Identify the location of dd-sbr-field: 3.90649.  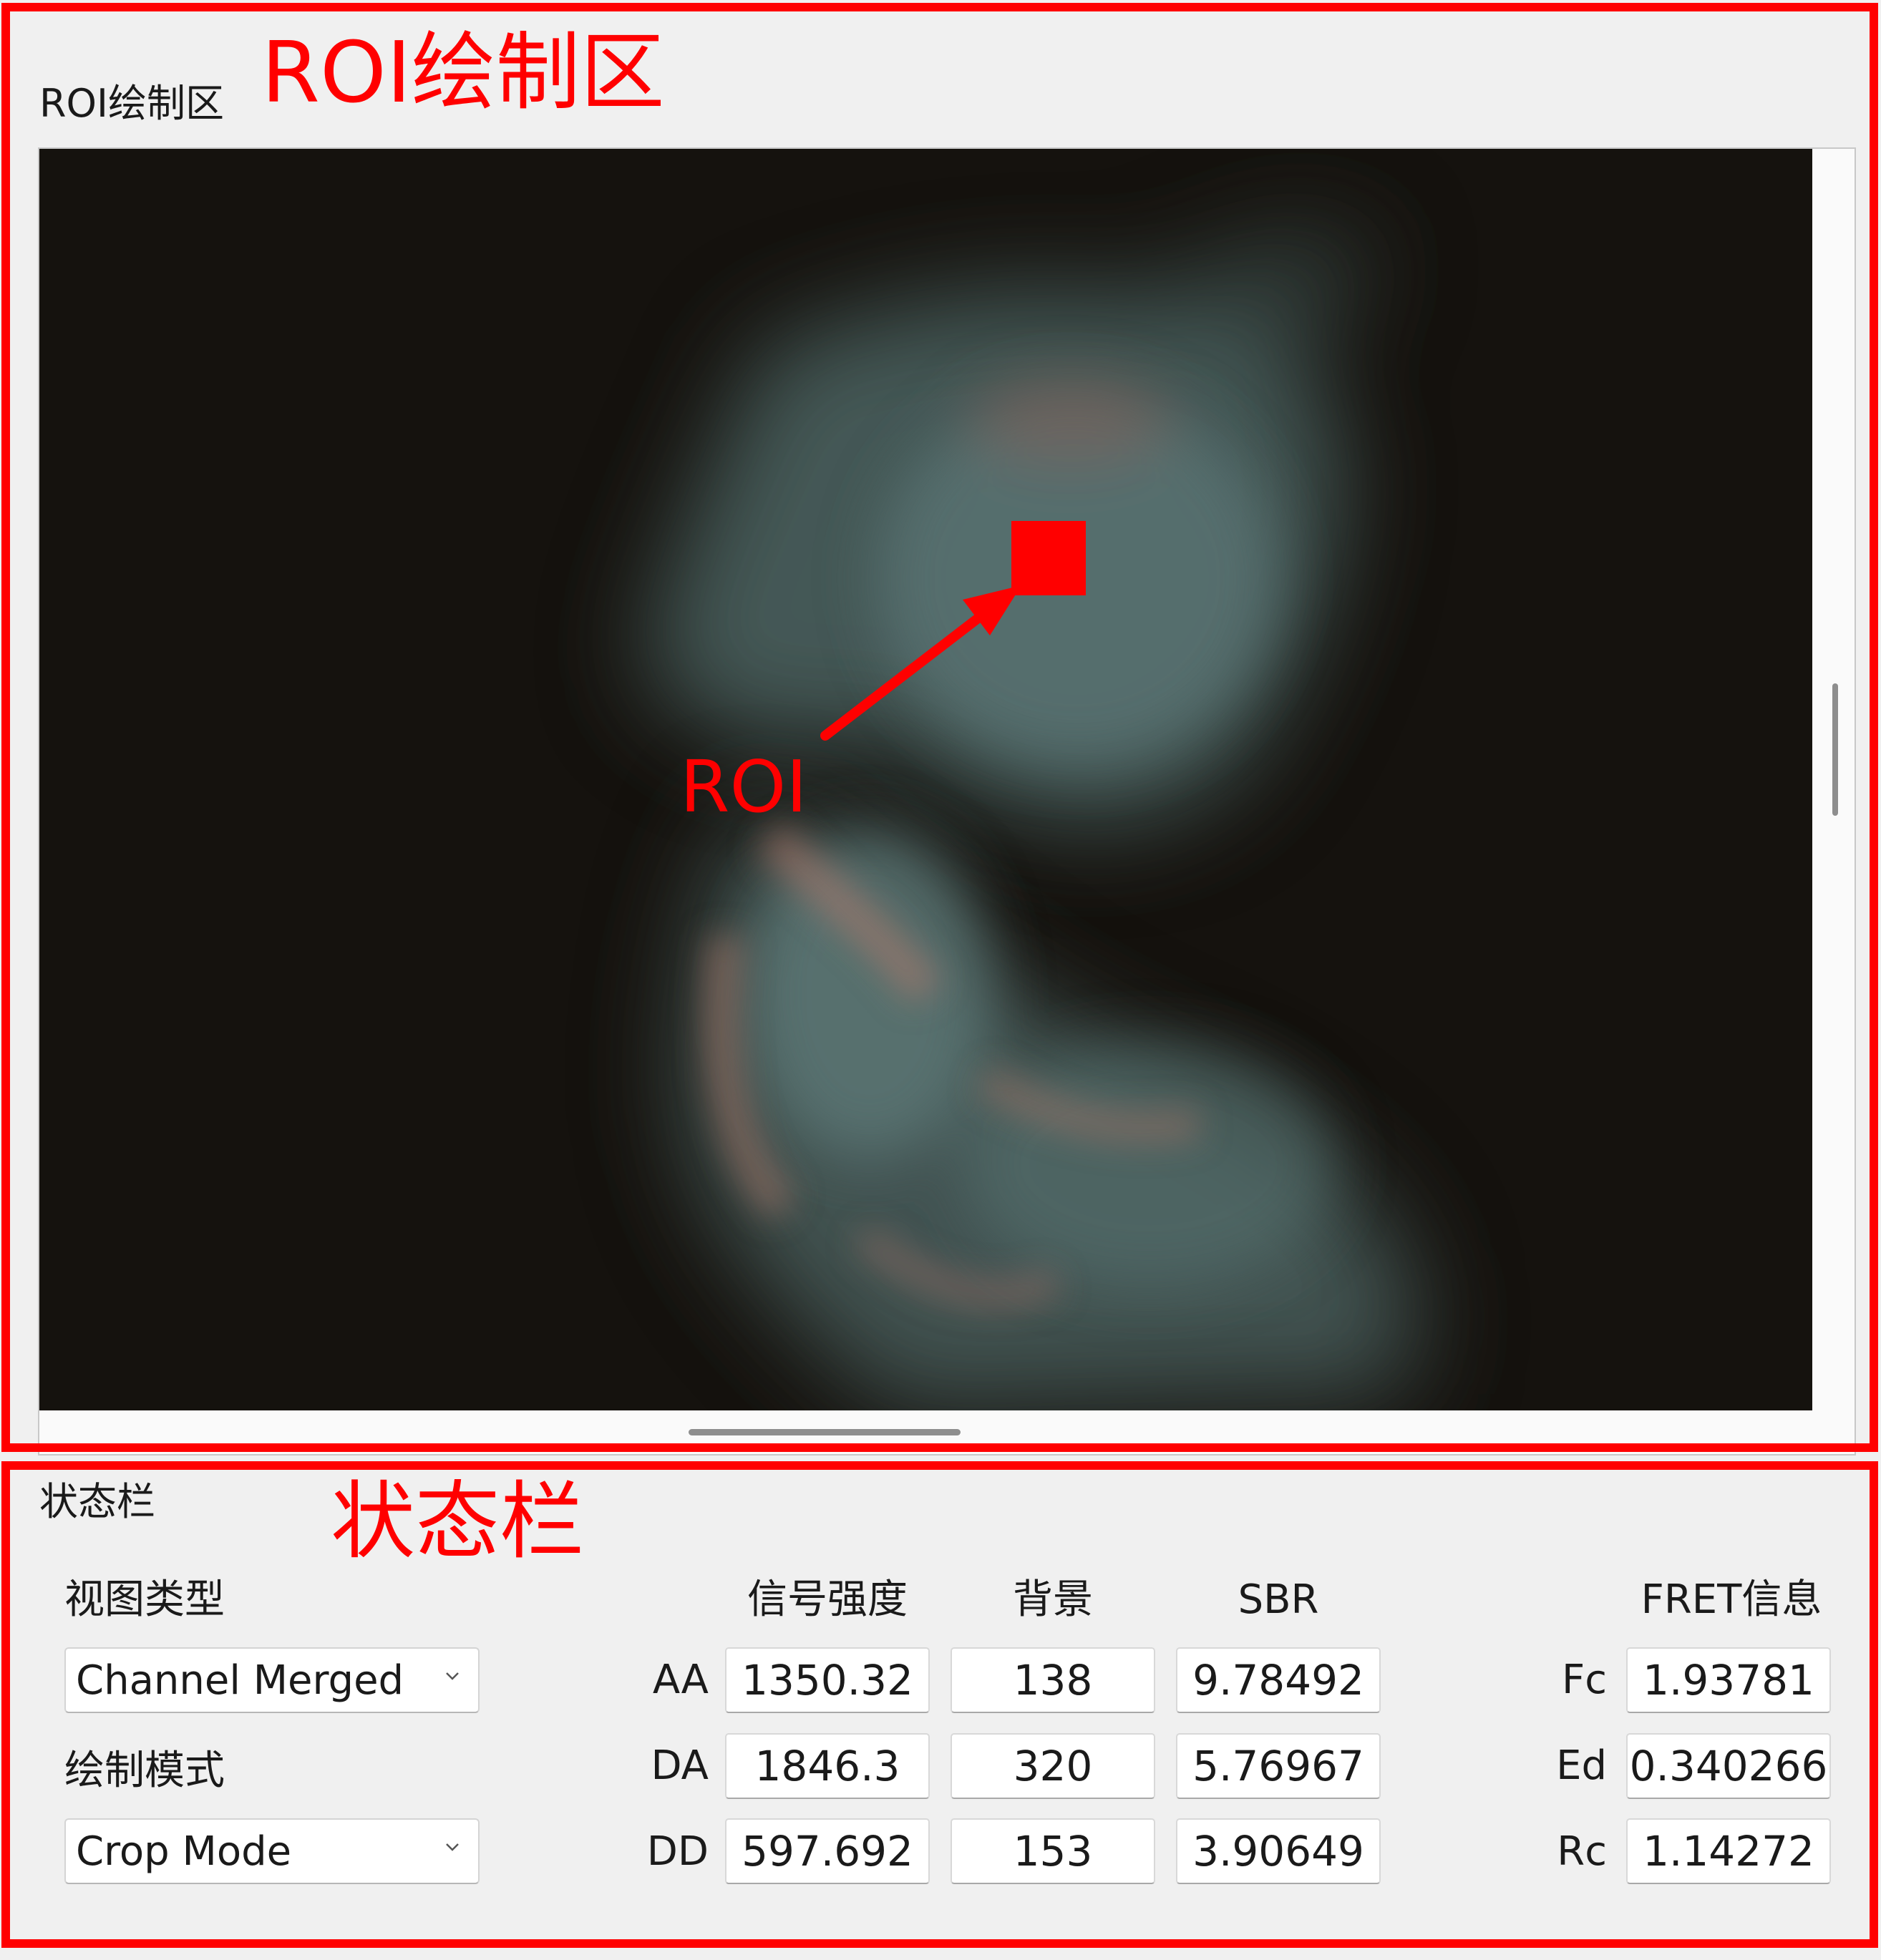
(1278, 1851).